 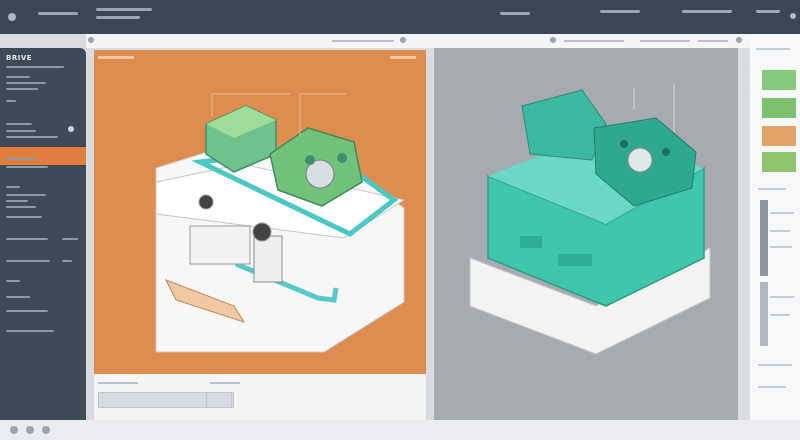 I want to click on toggle-icon, so click(x=71, y=129).